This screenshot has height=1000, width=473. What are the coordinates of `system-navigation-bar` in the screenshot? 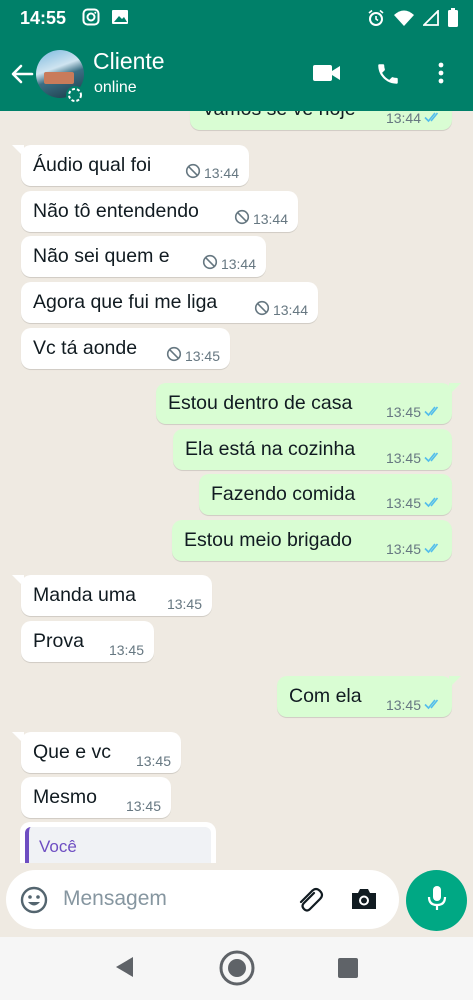 It's located at (236, 968).